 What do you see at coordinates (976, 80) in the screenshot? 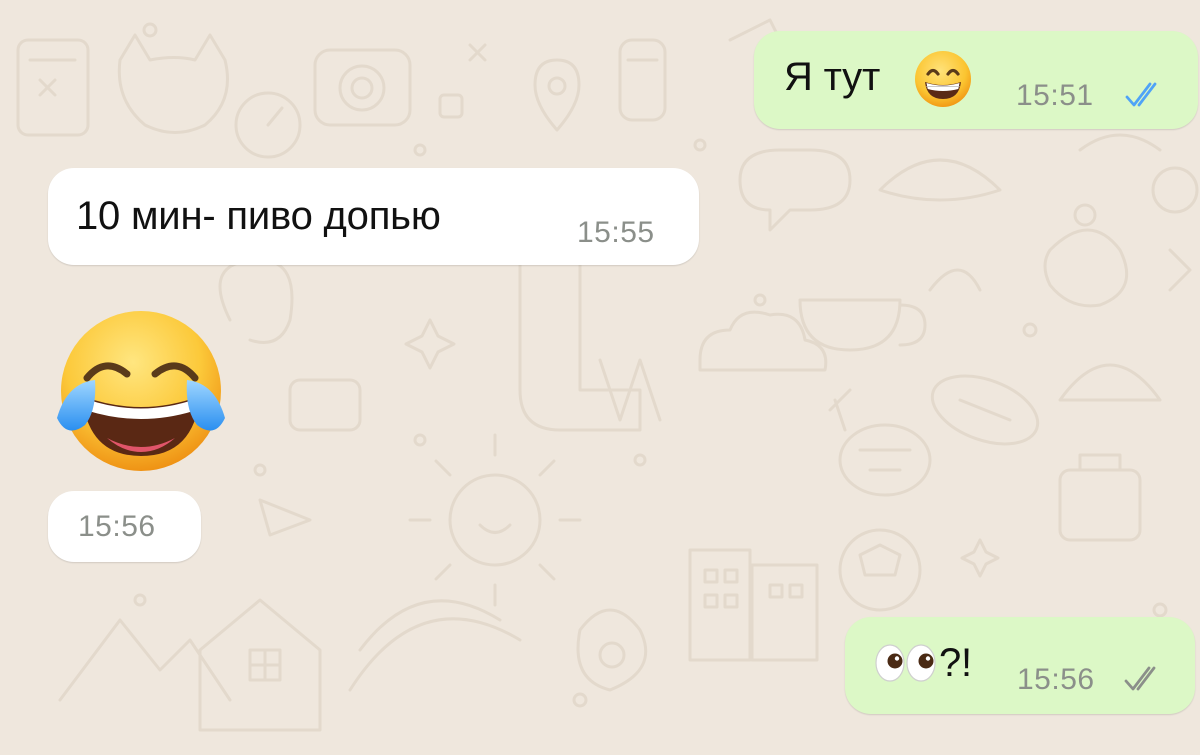
I see `outgoing-message-bubble: Я тут 15:51` at bounding box center [976, 80].